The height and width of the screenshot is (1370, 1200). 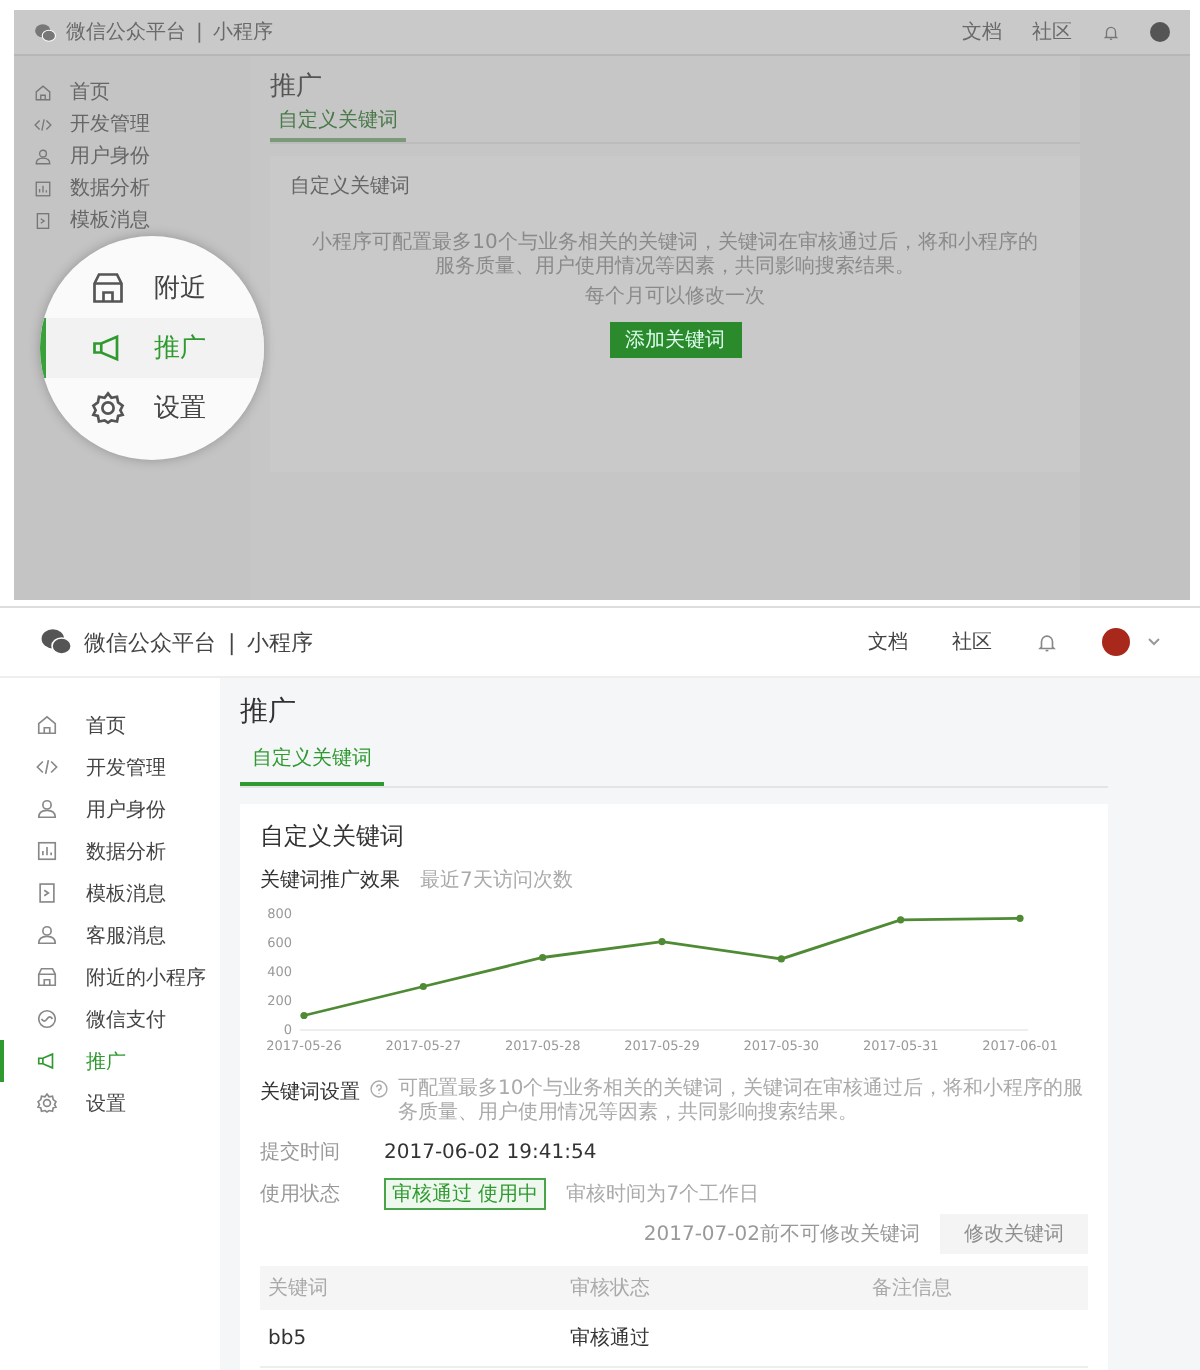 I want to click on sidebar-item: 微信支付, so click(x=110, y=1019).